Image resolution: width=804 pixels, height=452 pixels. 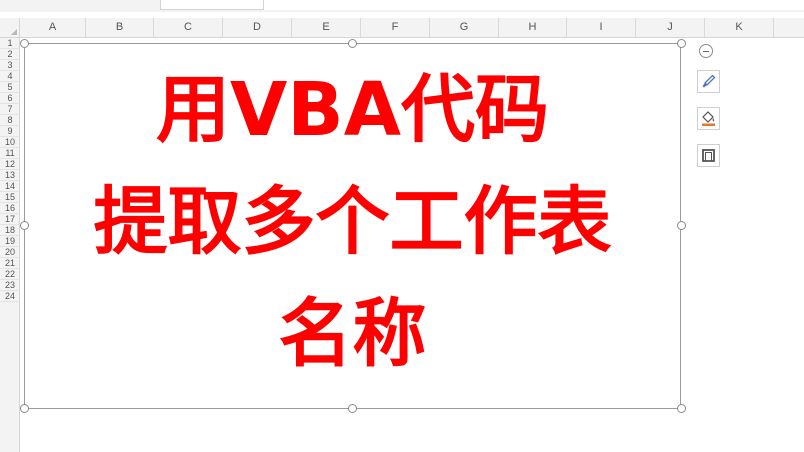 I want to click on paint-bucket-icon, so click(x=708, y=118).